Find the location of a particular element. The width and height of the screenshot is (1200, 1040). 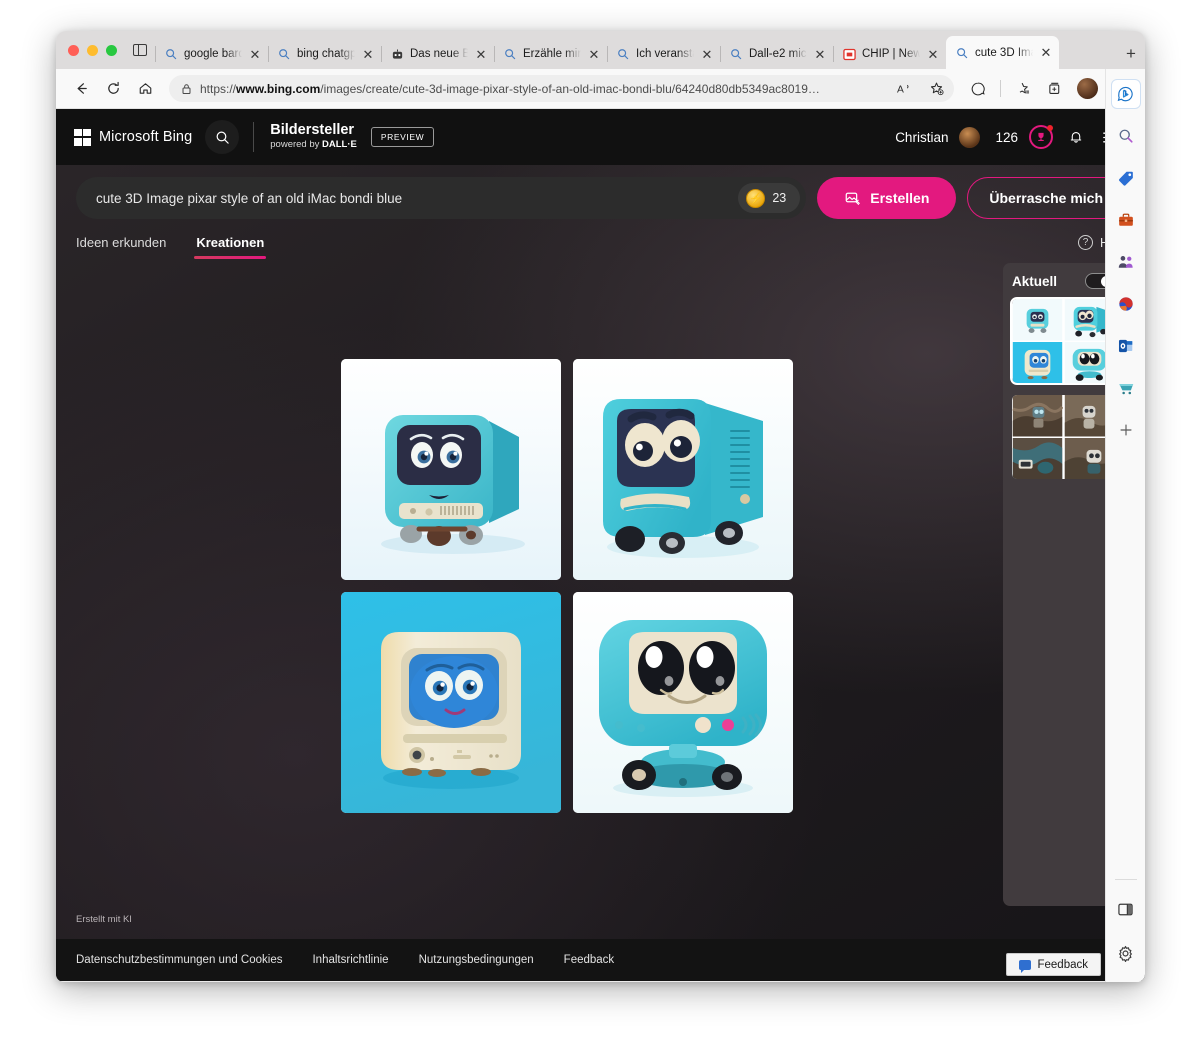

surprise-me-button: Überrasche mich is located at coordinates (1046, 198).